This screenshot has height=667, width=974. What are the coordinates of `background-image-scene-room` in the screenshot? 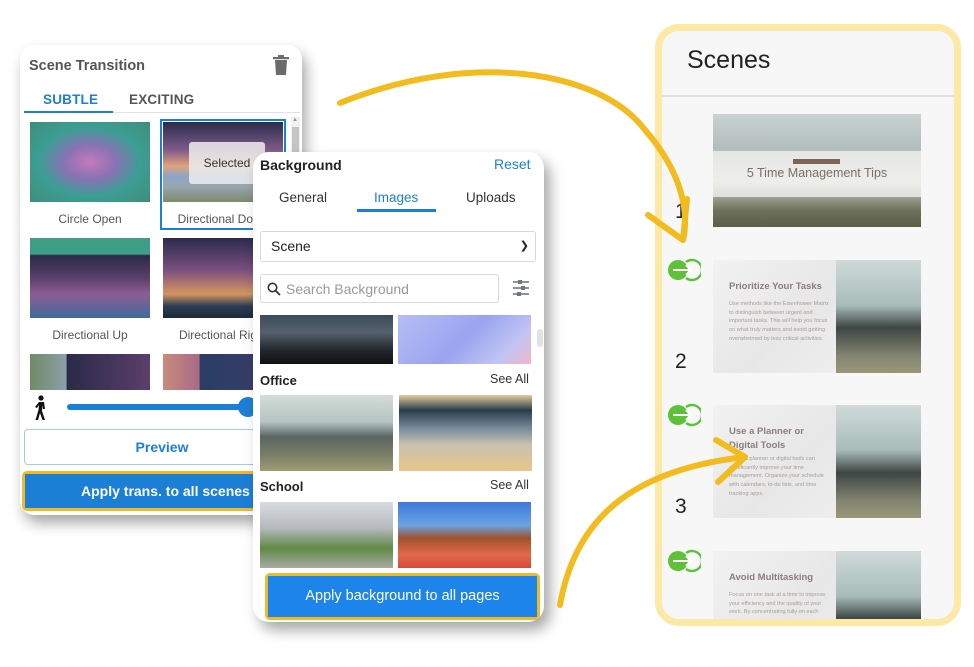 It's located at (464, 339).